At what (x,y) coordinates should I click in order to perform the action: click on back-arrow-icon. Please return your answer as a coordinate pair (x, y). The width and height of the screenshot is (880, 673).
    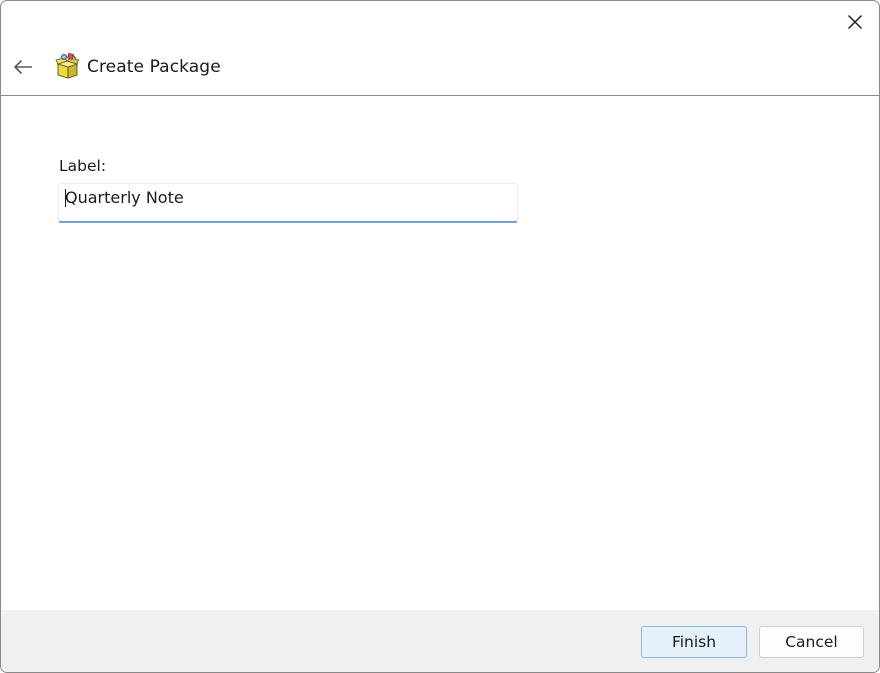
    Looking at the image, I should click on (22, 67).